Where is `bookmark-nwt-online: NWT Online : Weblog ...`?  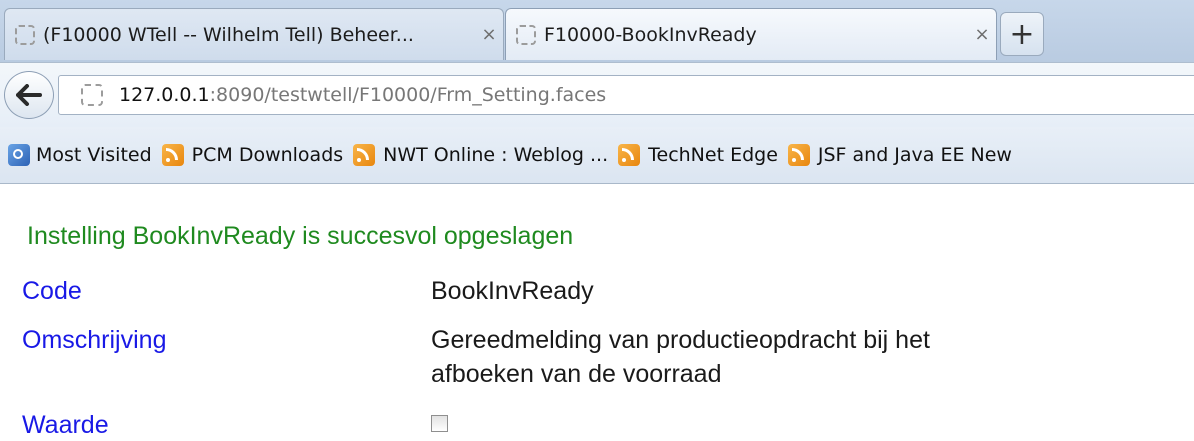 bookmark-nwt-online: NWT Online : Weblog ... is located at coordinates (480, 155).